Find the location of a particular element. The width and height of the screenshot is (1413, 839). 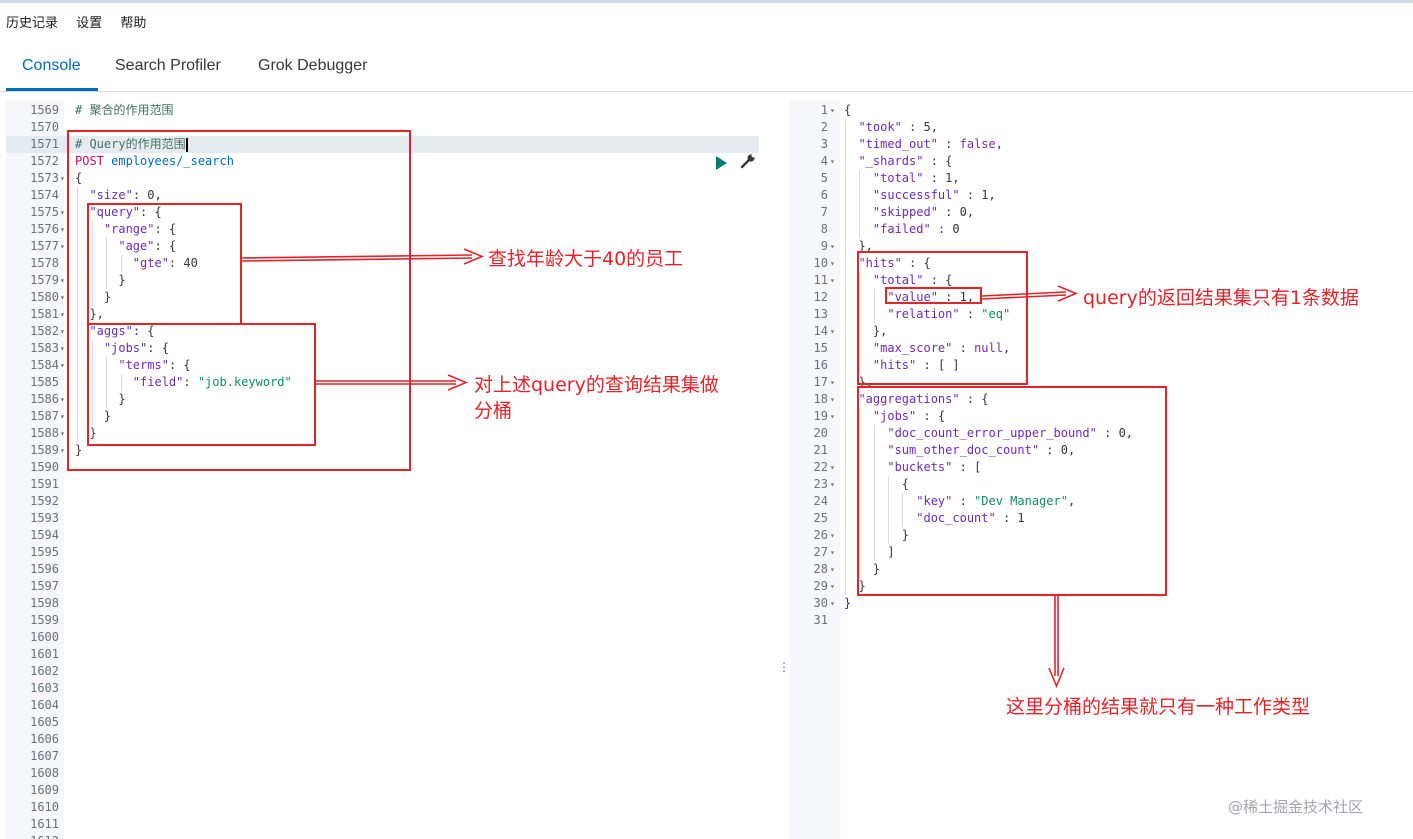

annotation-aggs-line2: 分桶 is located at coordinates (493, 411).